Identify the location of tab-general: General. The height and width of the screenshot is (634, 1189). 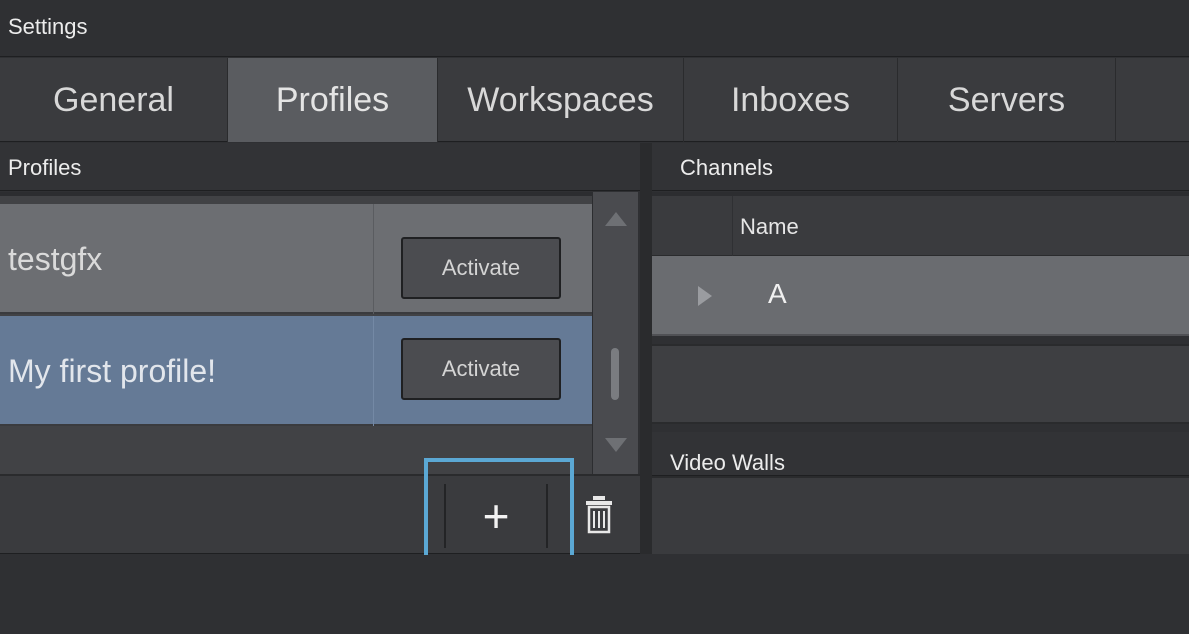
(114, 100).